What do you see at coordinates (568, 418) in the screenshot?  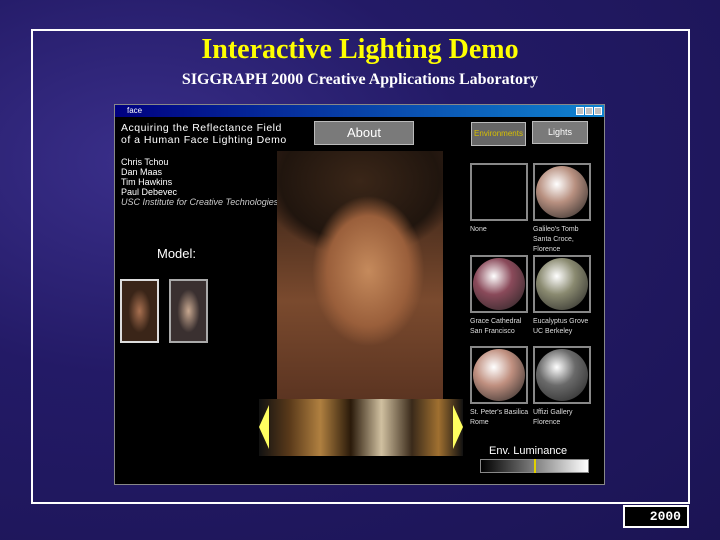 I see `environment-label: Uffizi Gallery Florence` at bounding box center [568, 418].